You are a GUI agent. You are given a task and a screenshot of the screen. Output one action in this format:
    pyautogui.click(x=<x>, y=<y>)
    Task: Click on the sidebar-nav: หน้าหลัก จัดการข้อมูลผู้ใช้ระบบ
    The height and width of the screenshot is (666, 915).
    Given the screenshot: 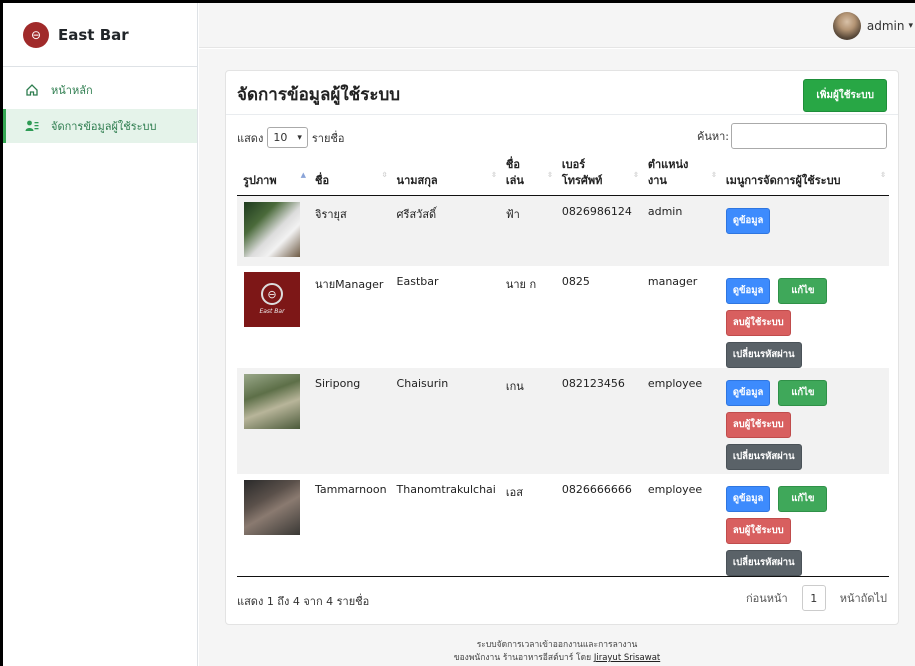 What is the action you would take?
    pyautogui.click(x=100, y=105)
    